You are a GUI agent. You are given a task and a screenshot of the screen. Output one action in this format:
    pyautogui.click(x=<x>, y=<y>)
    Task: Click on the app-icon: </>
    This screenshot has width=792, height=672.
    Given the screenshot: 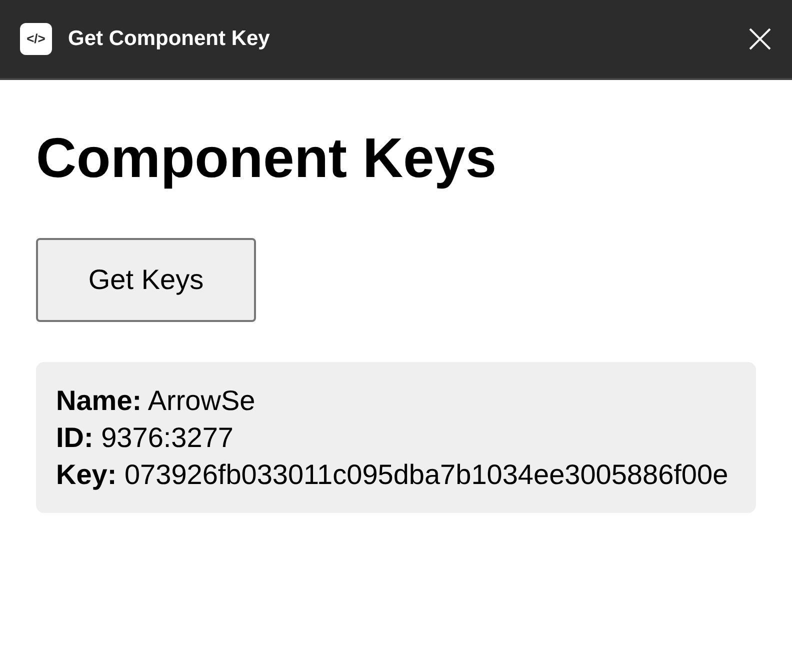 What is the action you would take?
    pyautogui.click(x=36, y=39)
    